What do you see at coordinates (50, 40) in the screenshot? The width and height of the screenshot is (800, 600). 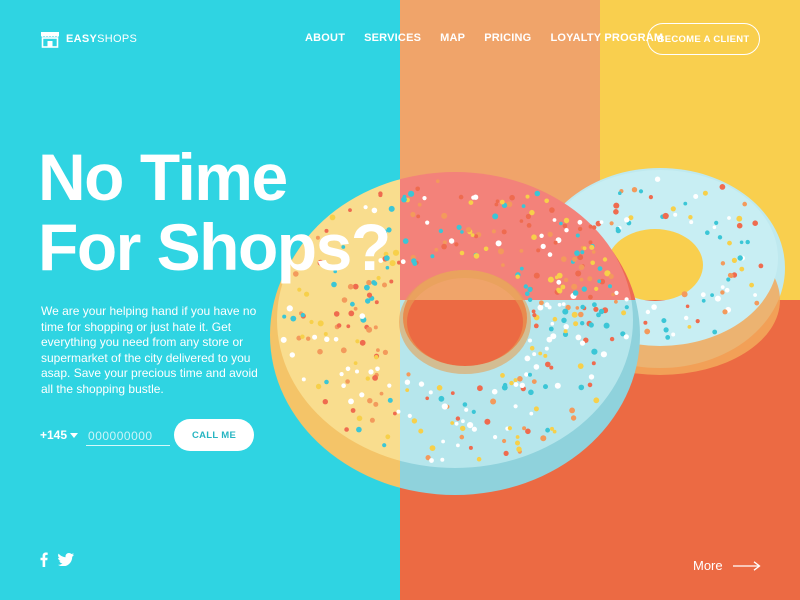 I see `storefront-icon` at bounding box center [50, 40].